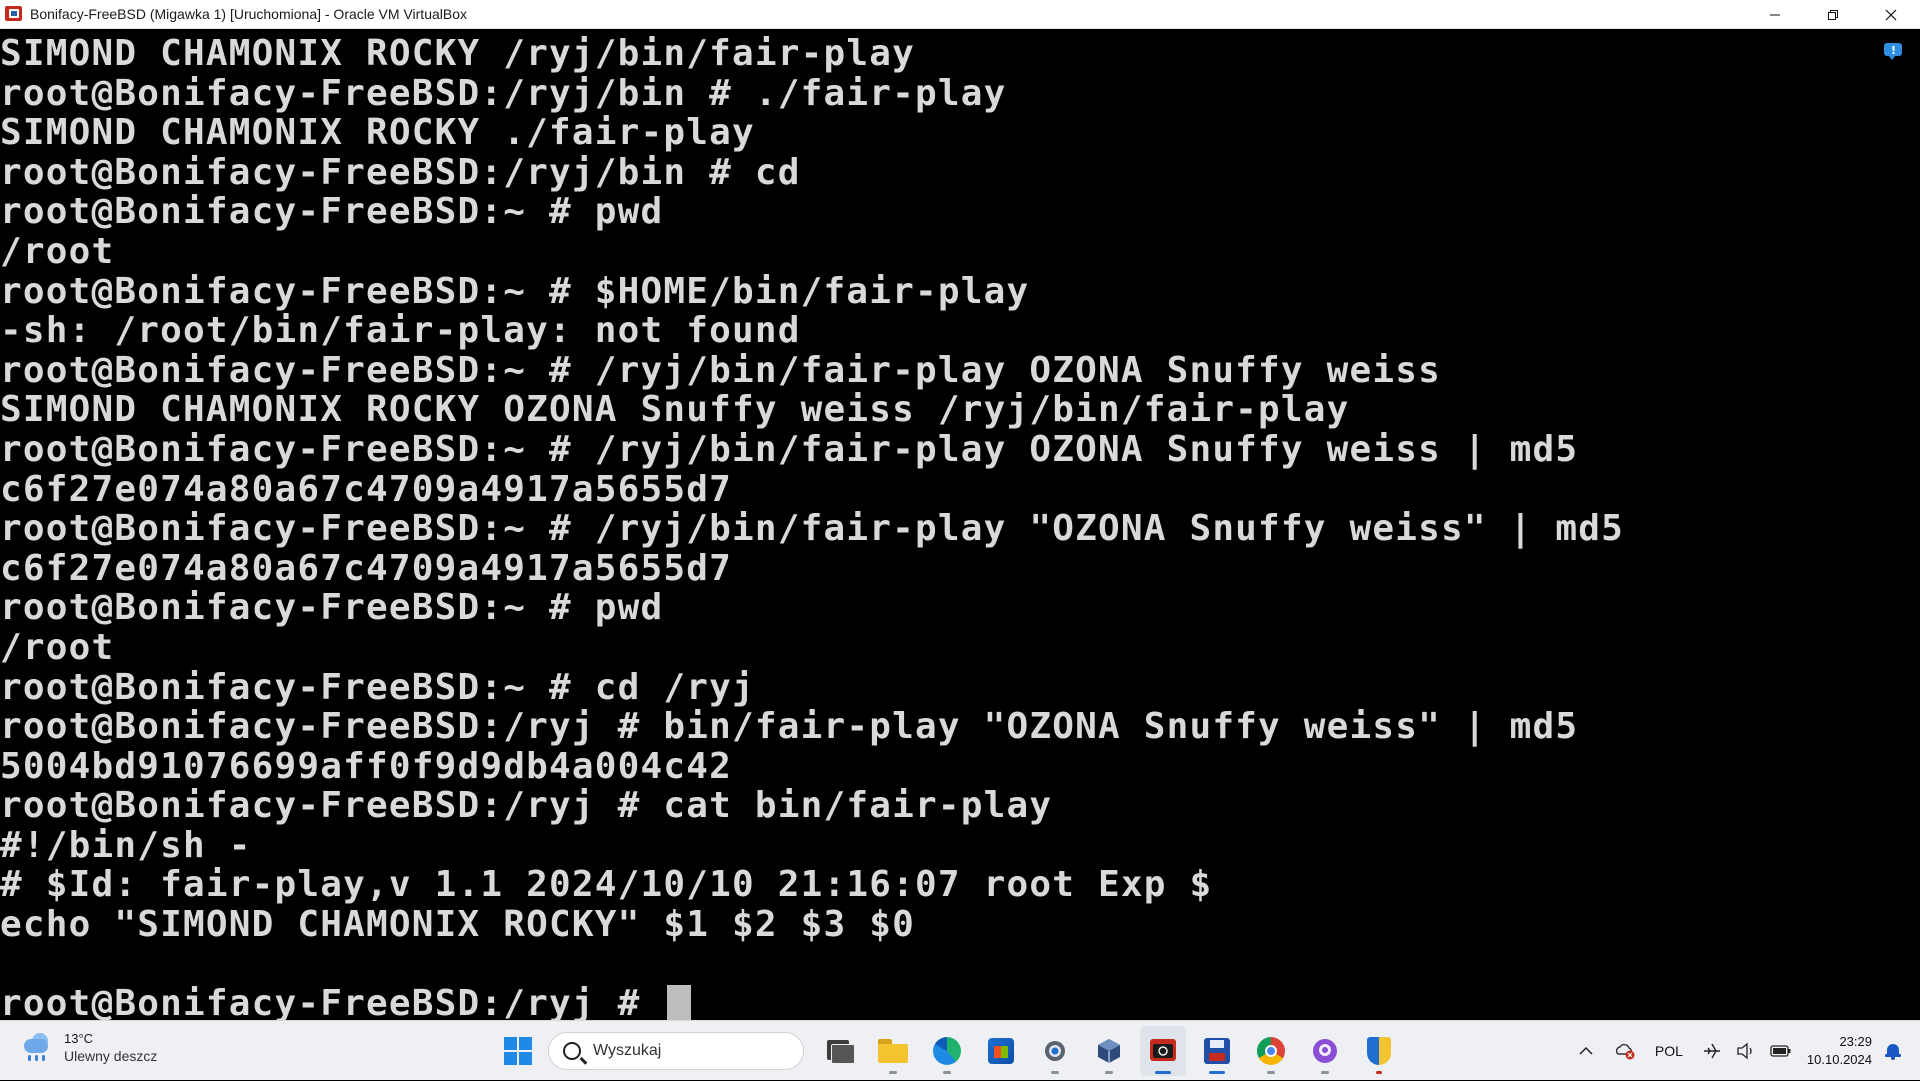  Describe the element at coordinates (79, 1038) in the screenshot. I see `weather-temperature: 13°C` at that location.